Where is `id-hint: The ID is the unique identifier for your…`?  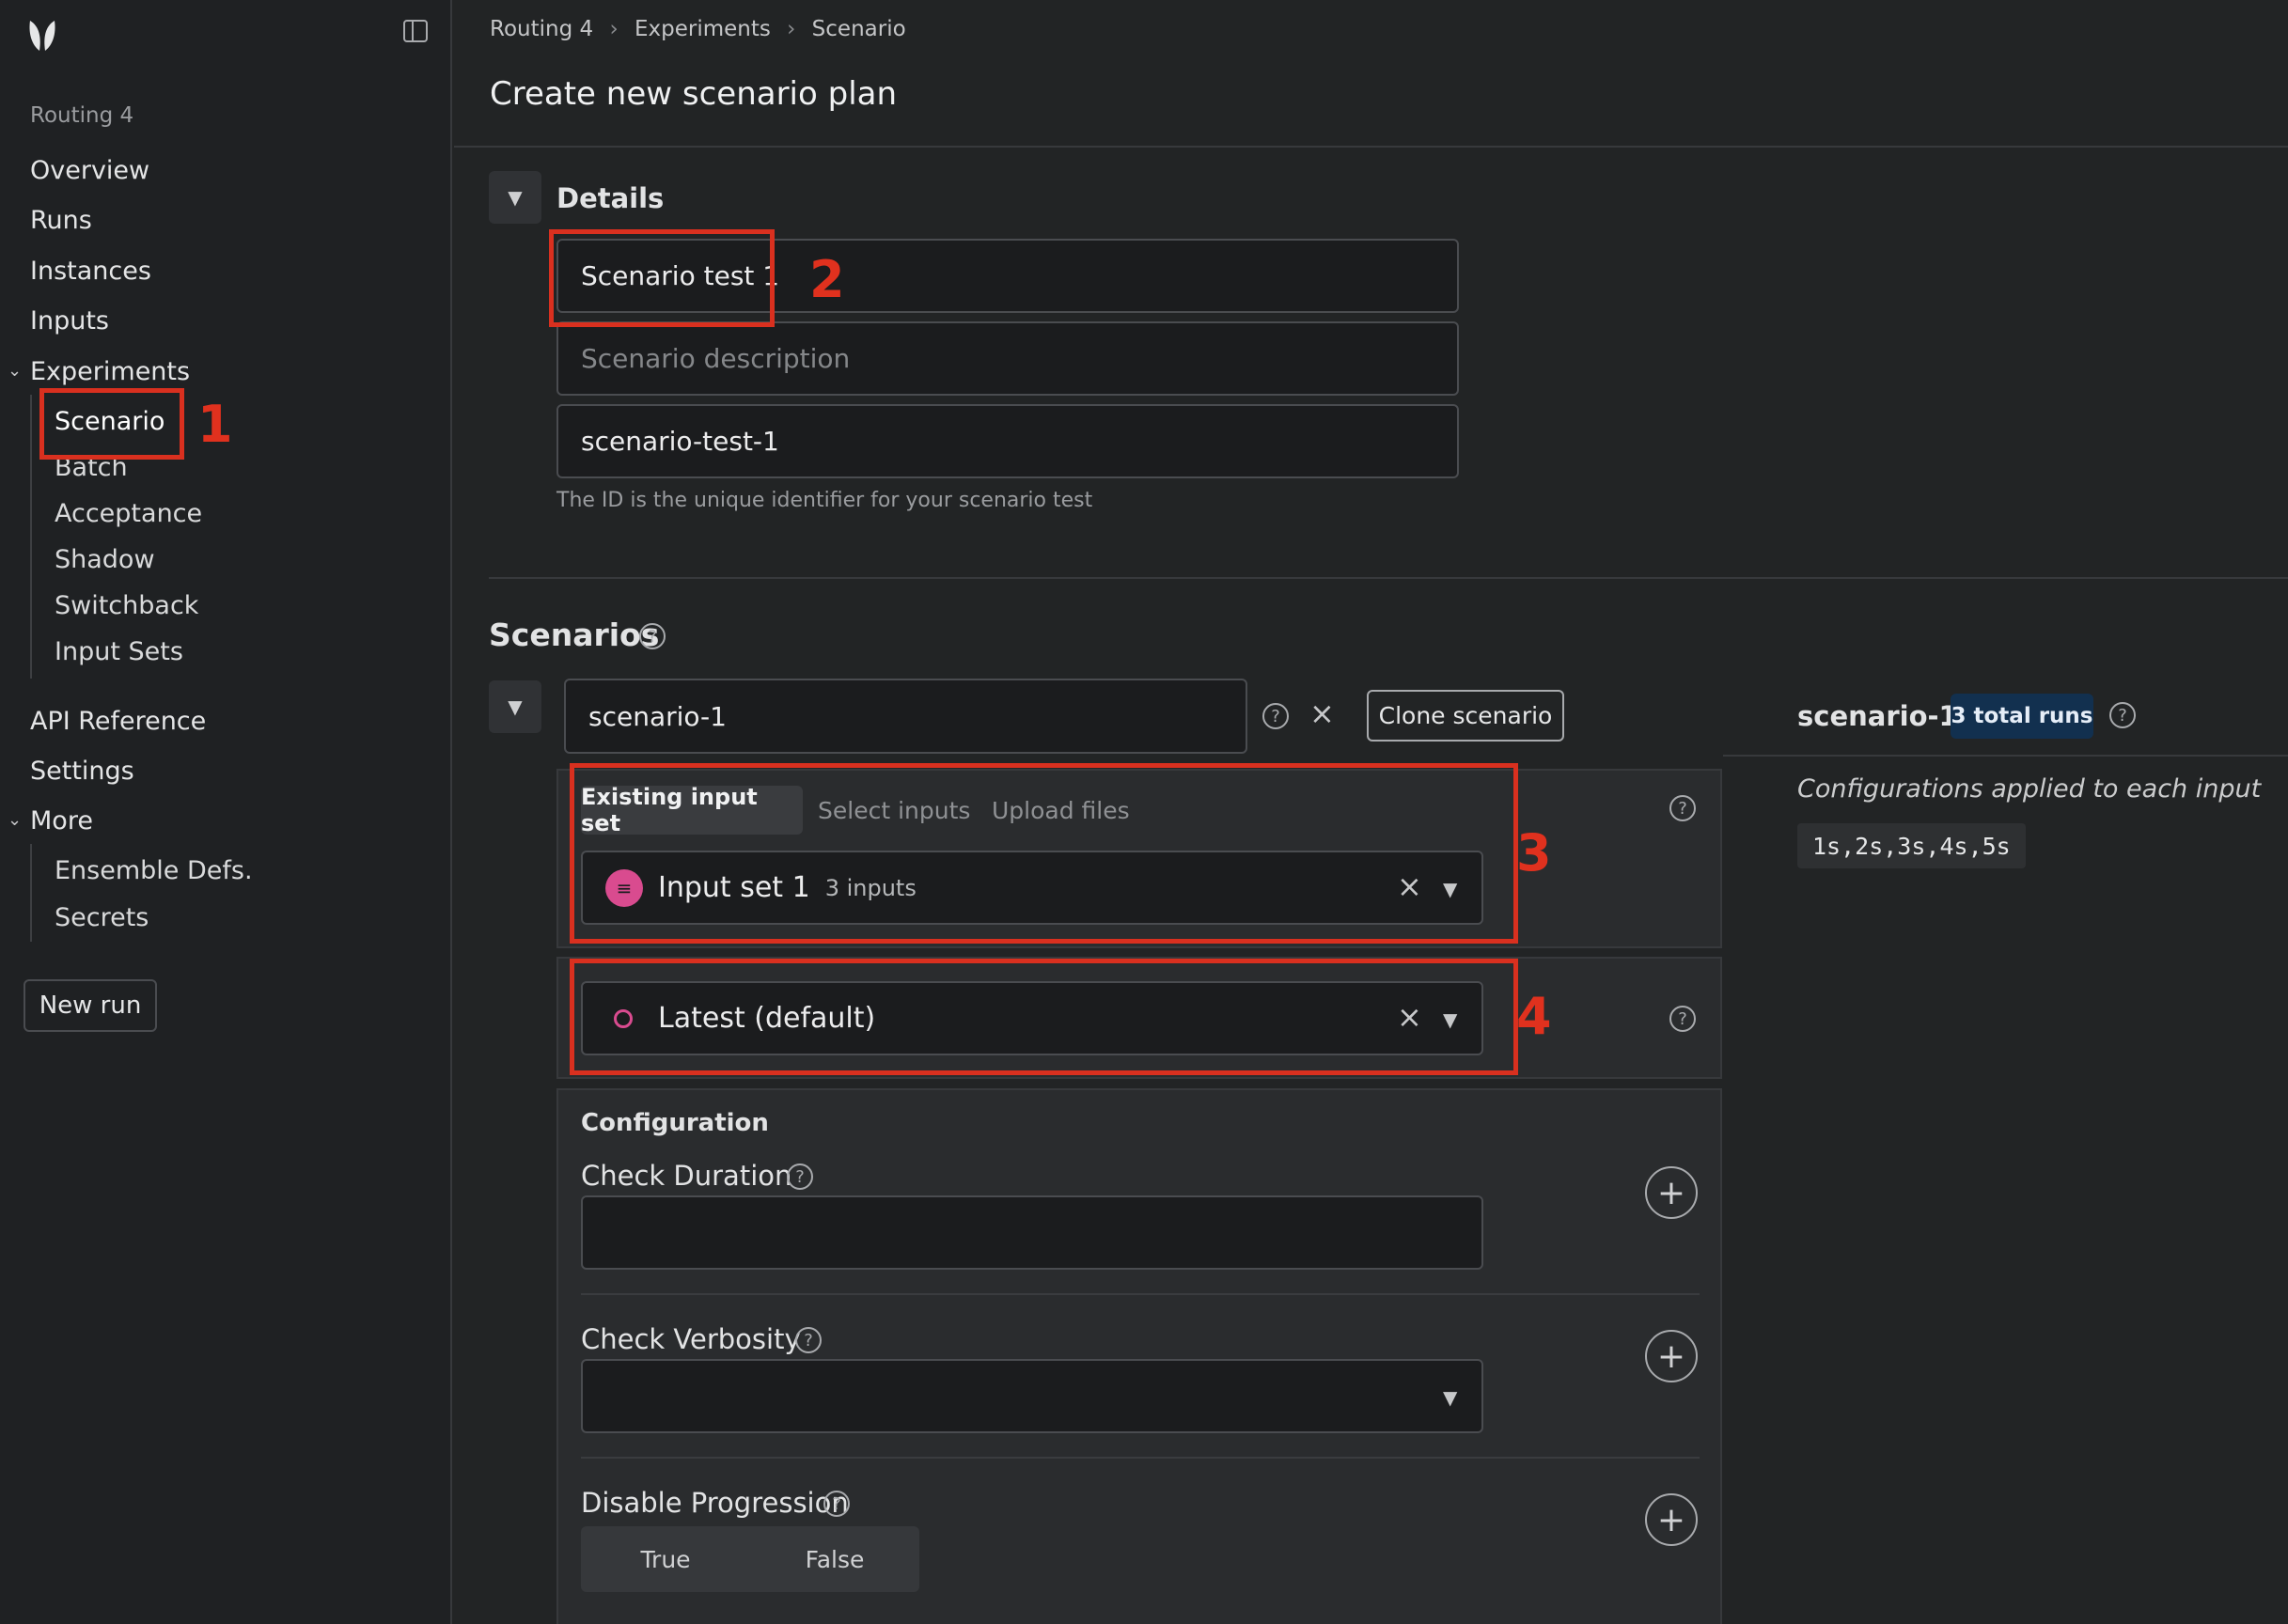 id-hint: The ID is the unique identifier for your… is located at coordinates (824, 500).